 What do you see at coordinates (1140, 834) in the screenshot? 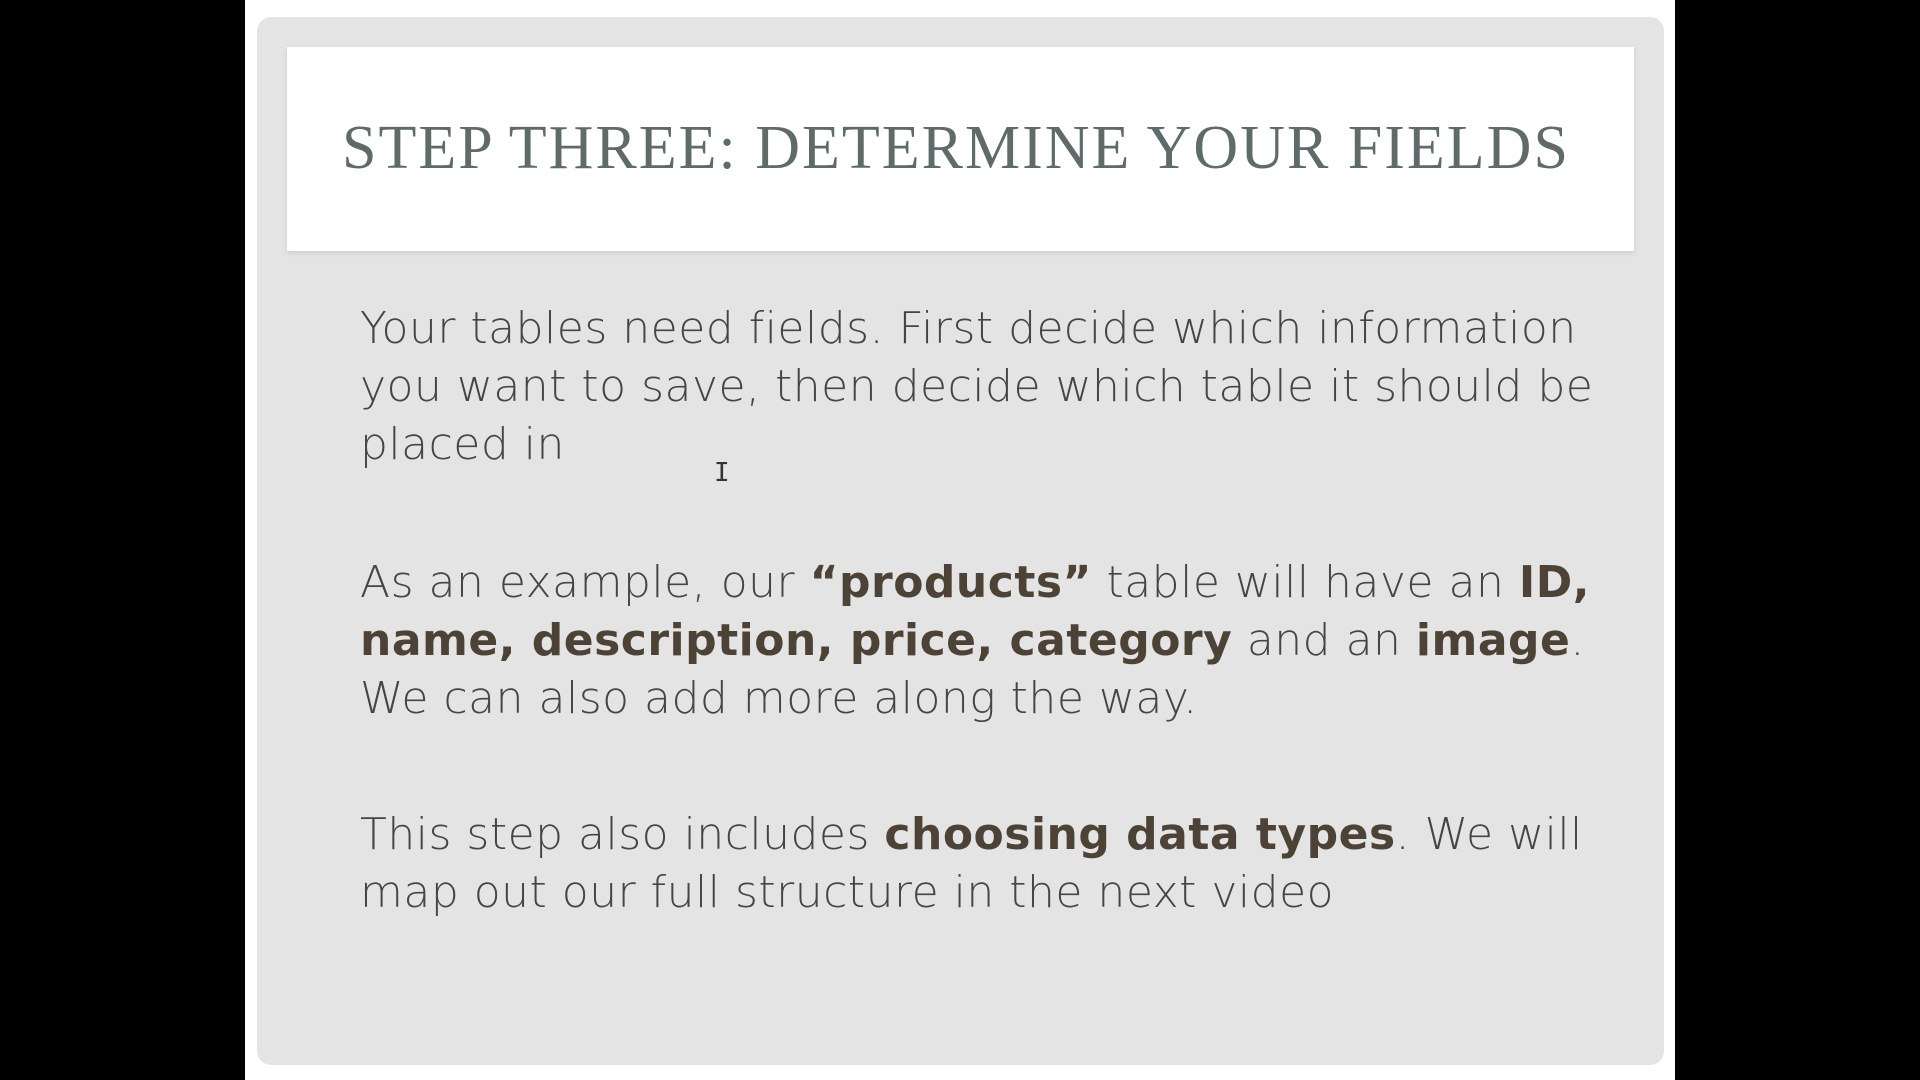
I see `data-types-emphasis: choosing data types` at bounding box center [1140, 834].